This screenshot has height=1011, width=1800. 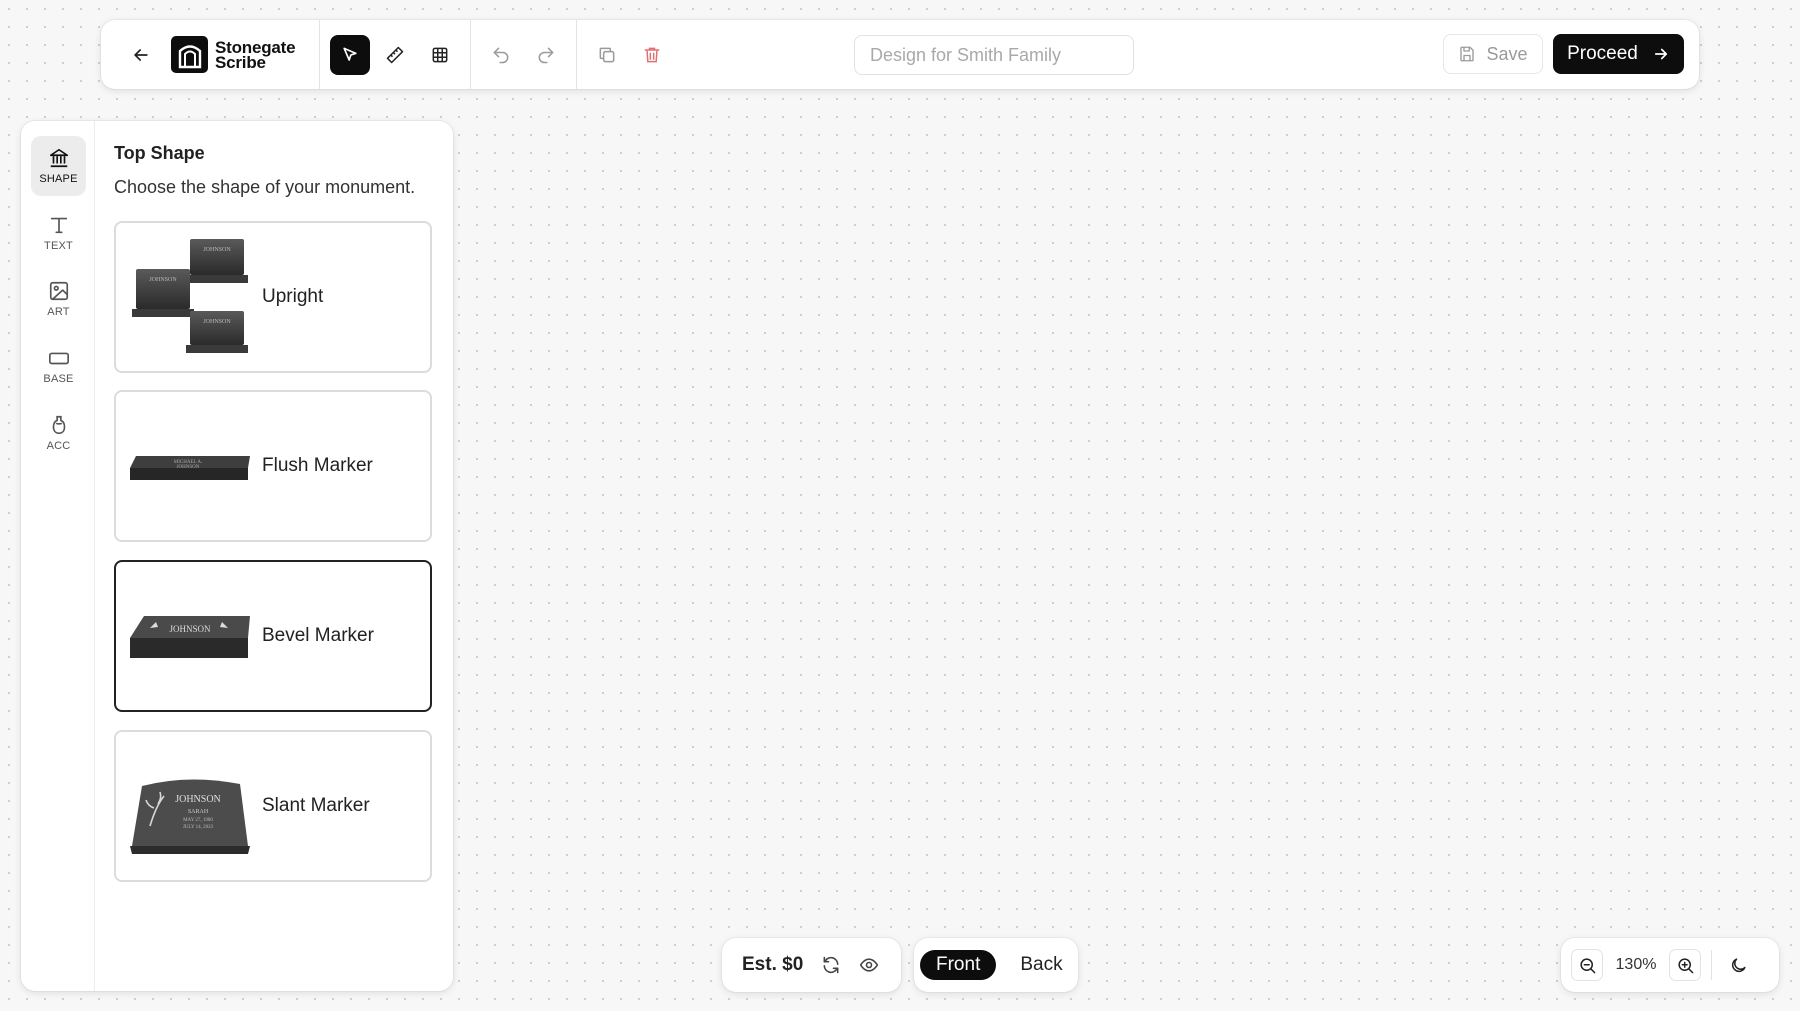 What do you see at coordinates (58, 291) in the screenshot?
I see `image-icon` at bounding box center [58, 291].